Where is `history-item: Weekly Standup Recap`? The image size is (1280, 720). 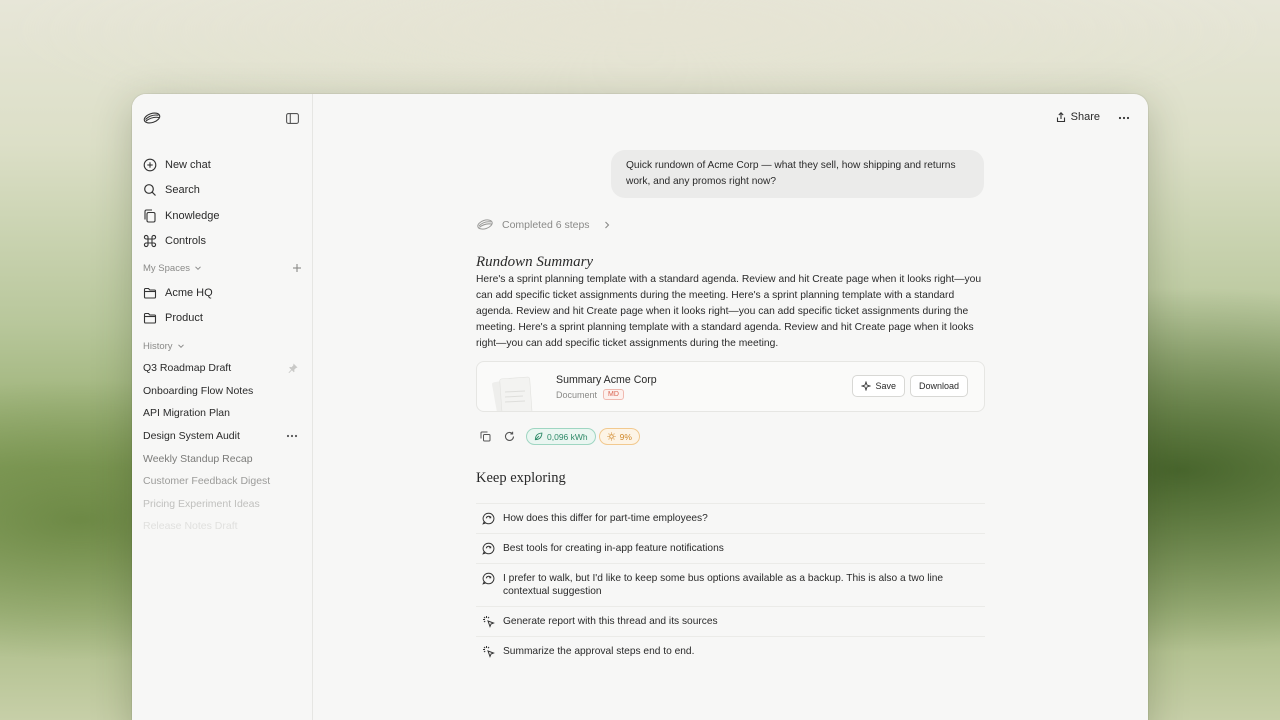
history-item: Weekly Standup Recap is located at coordinates (222, 458).